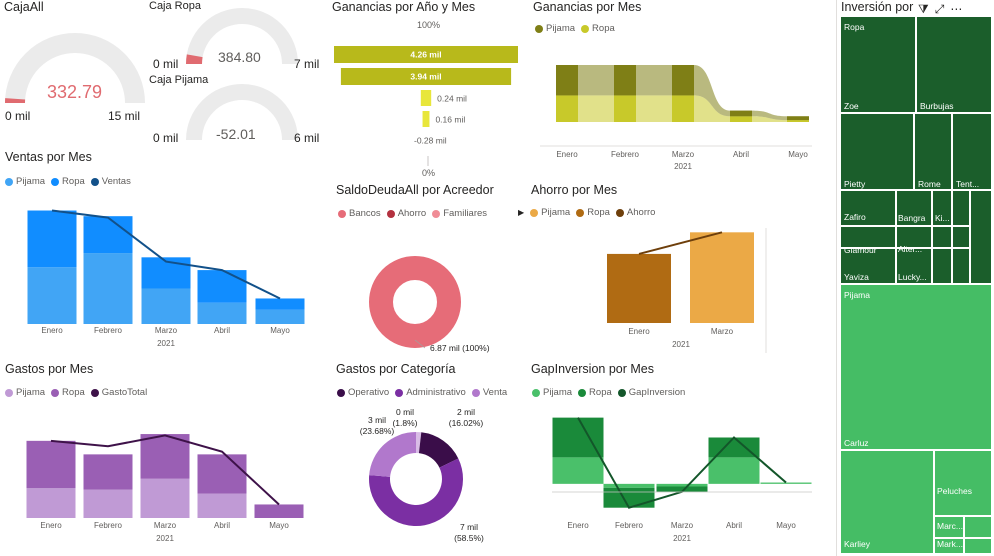 The width and height of the screenshot is (994, 556). I want to click on treemap-label: Zafiro, so click(855, 217).